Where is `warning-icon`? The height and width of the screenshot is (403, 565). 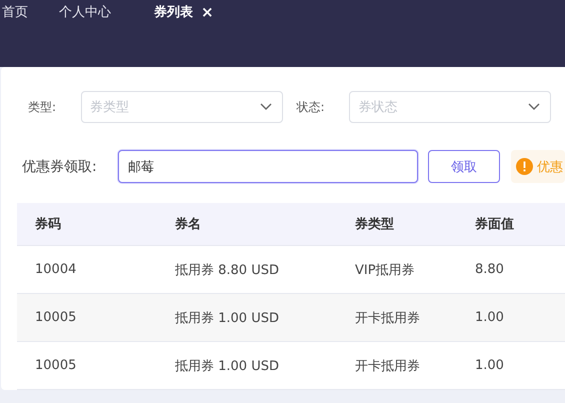
warning-icon is located at coordinates (524, 166).